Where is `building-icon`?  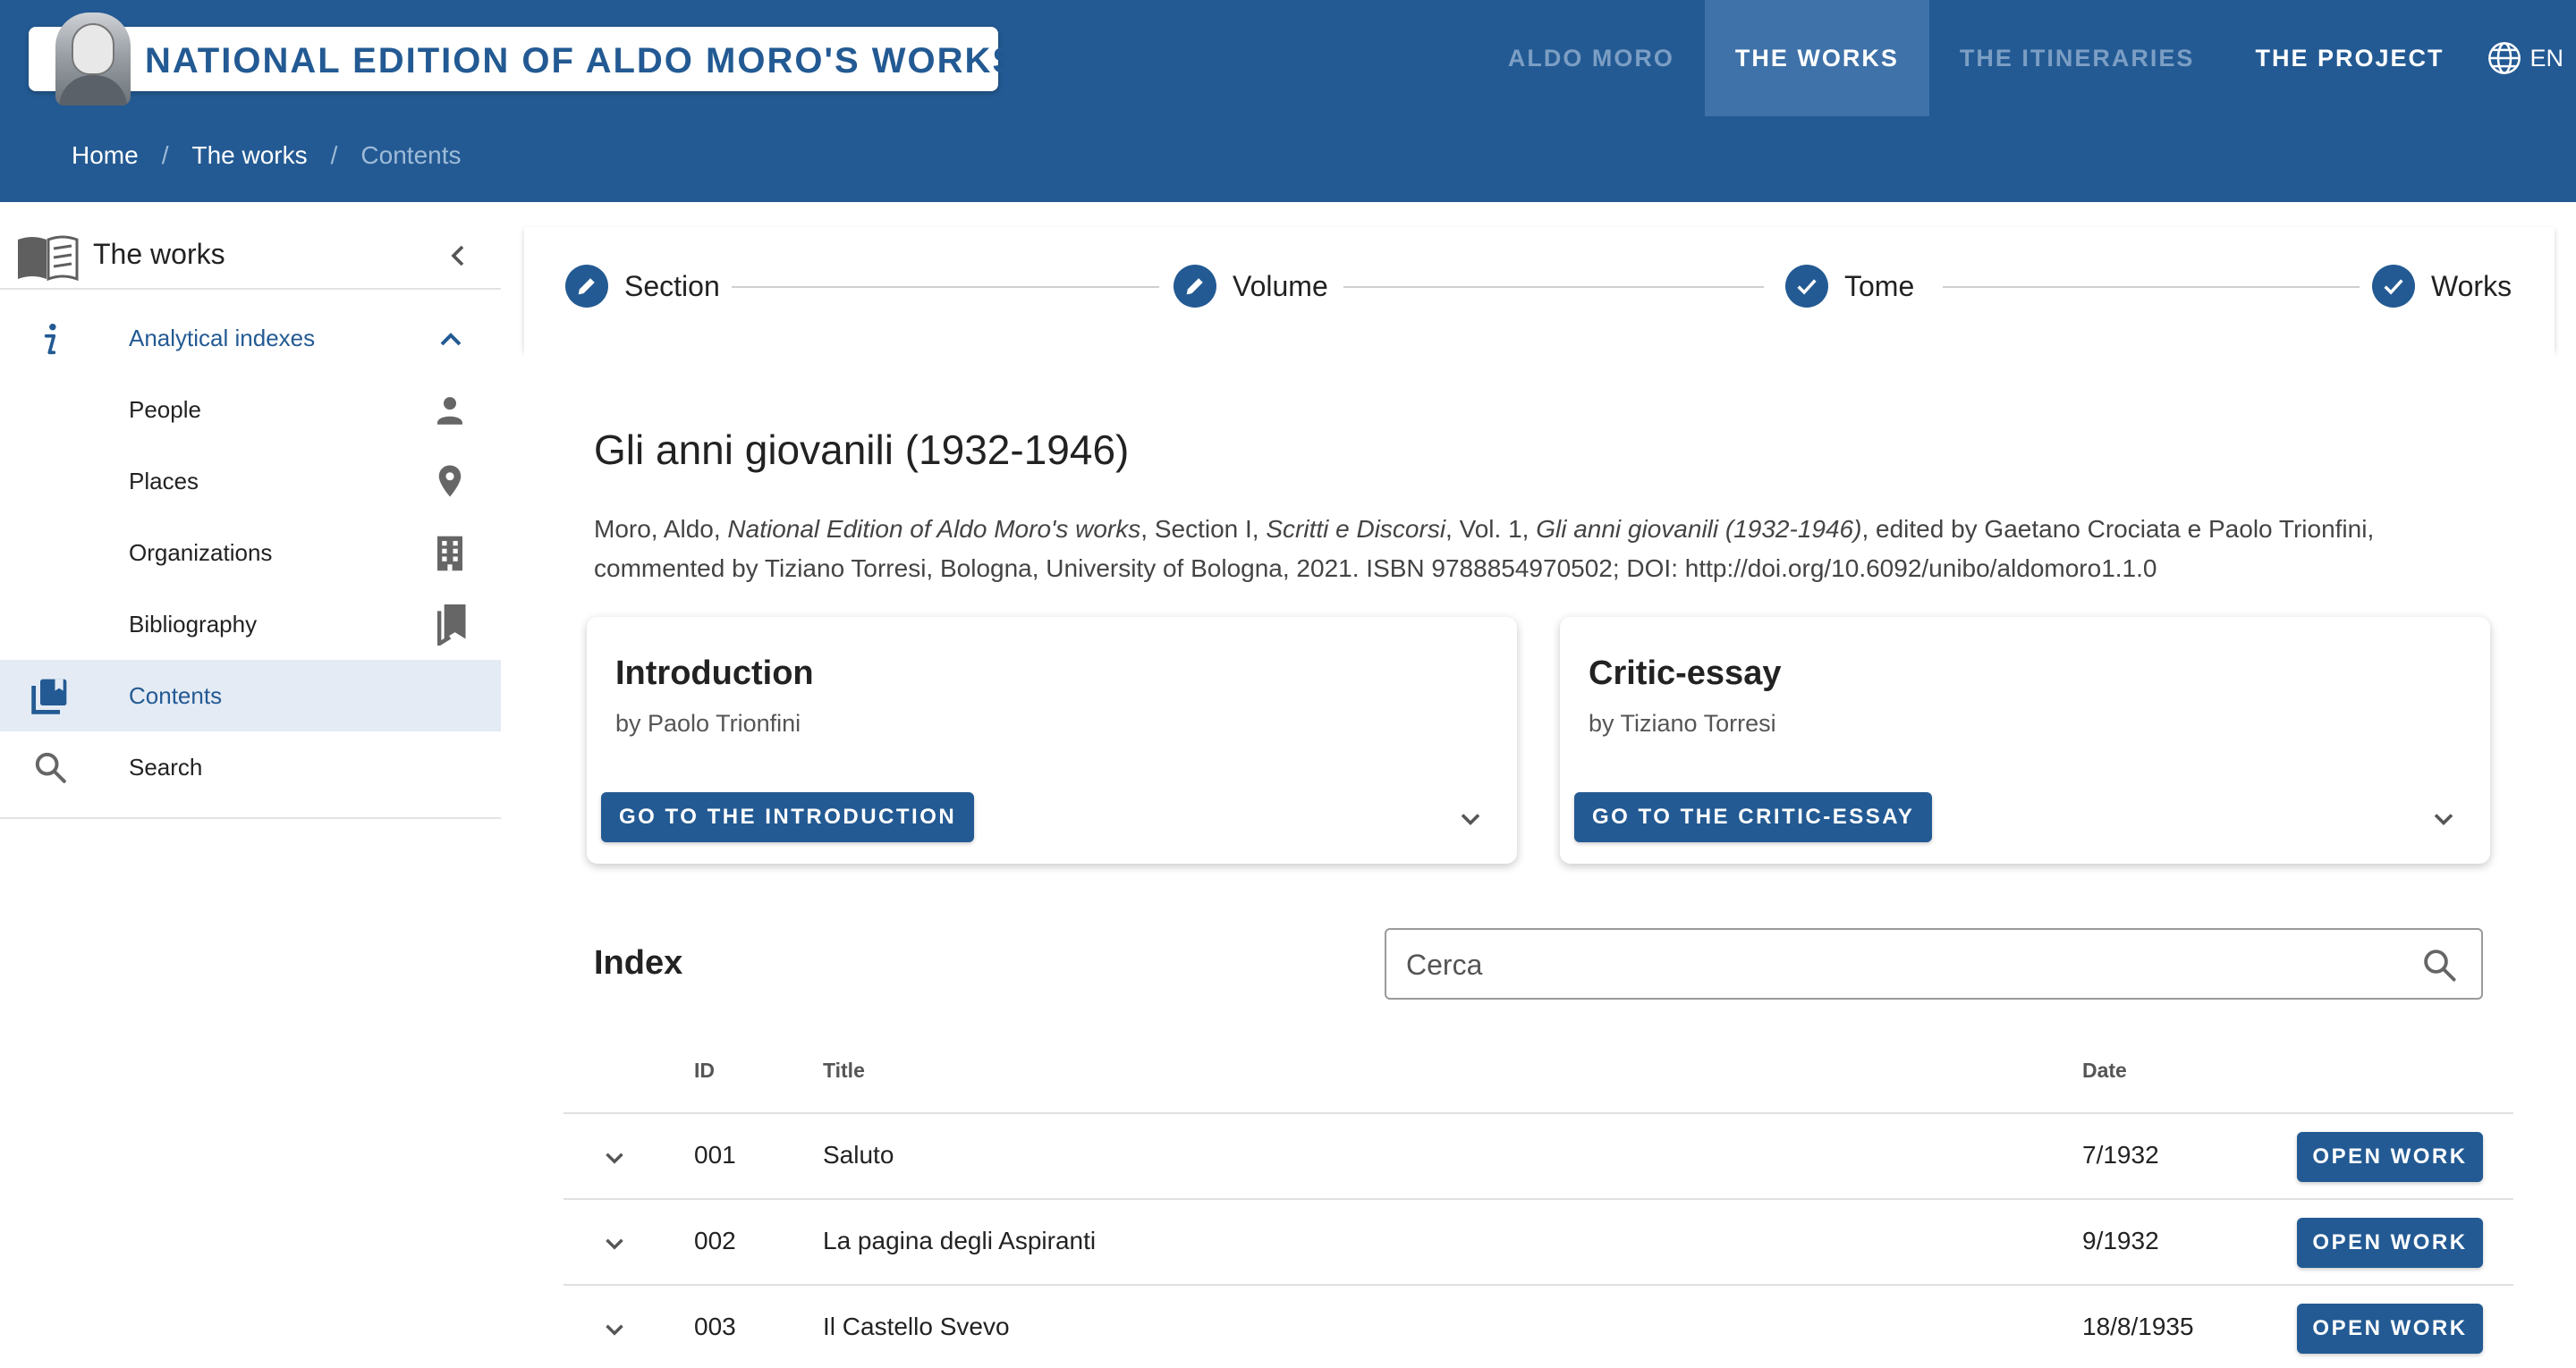
building-icon is located at coordinates (449, 553).